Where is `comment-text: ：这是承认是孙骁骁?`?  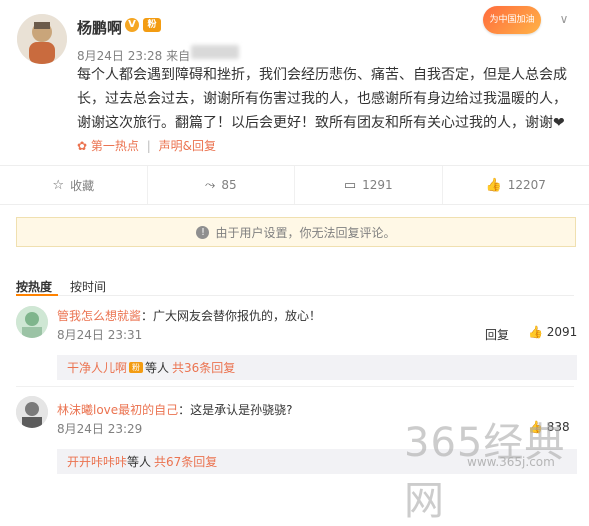 comment-text: ：这是承认是孙骁骁? is located at coordinates (235, 410).